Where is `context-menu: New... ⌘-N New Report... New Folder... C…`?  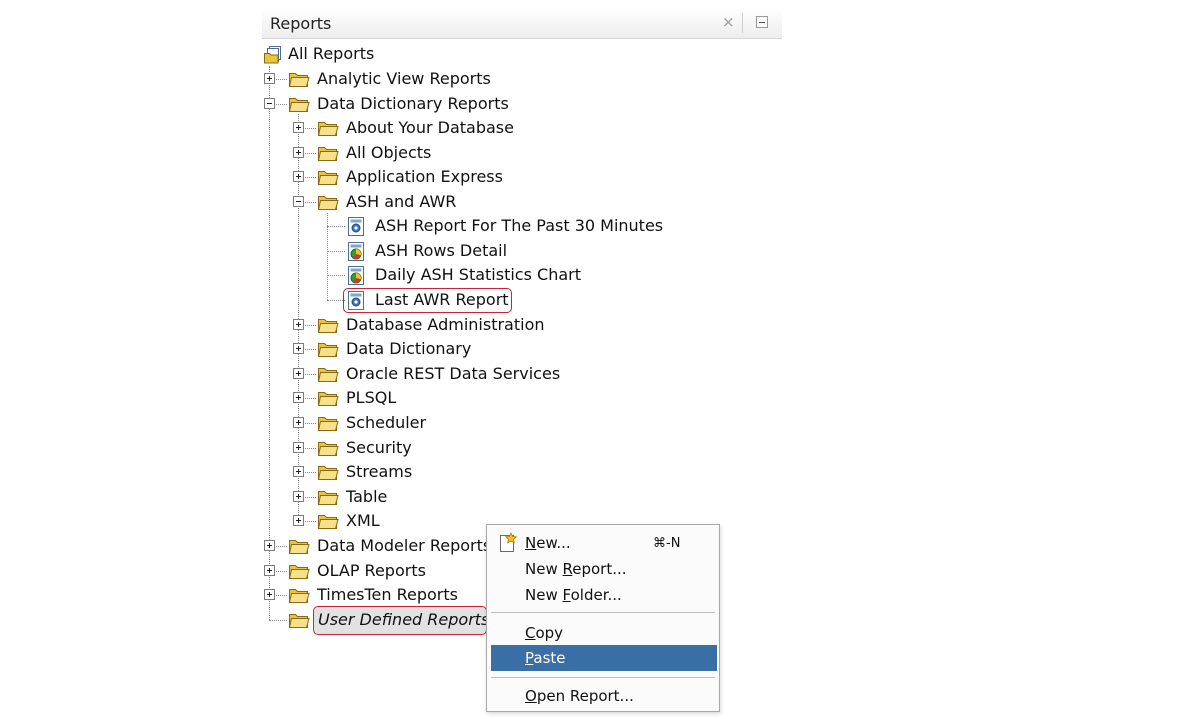 context-menu: New... ⌘-N New Report... New Folder... C… is located at coordinates (603, 618).